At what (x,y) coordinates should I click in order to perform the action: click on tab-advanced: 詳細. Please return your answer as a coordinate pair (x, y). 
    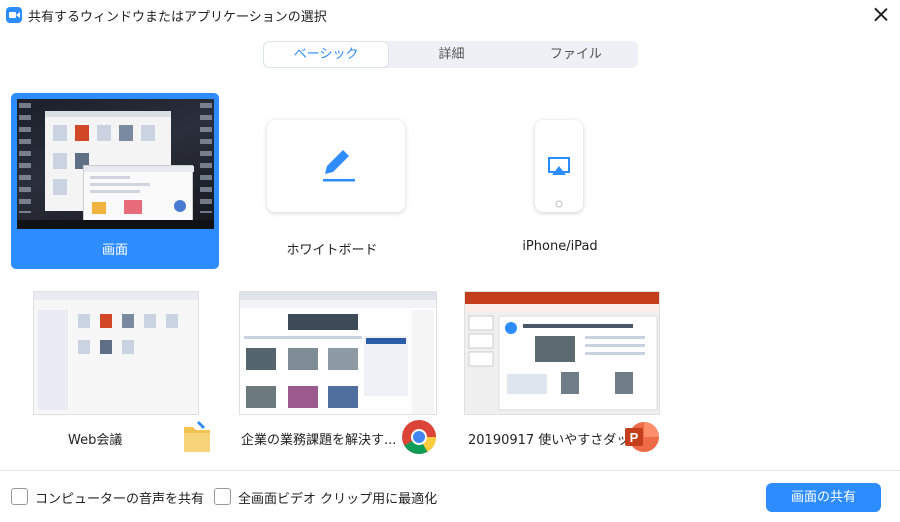
    Looking at the image, I should click on (451, 54).